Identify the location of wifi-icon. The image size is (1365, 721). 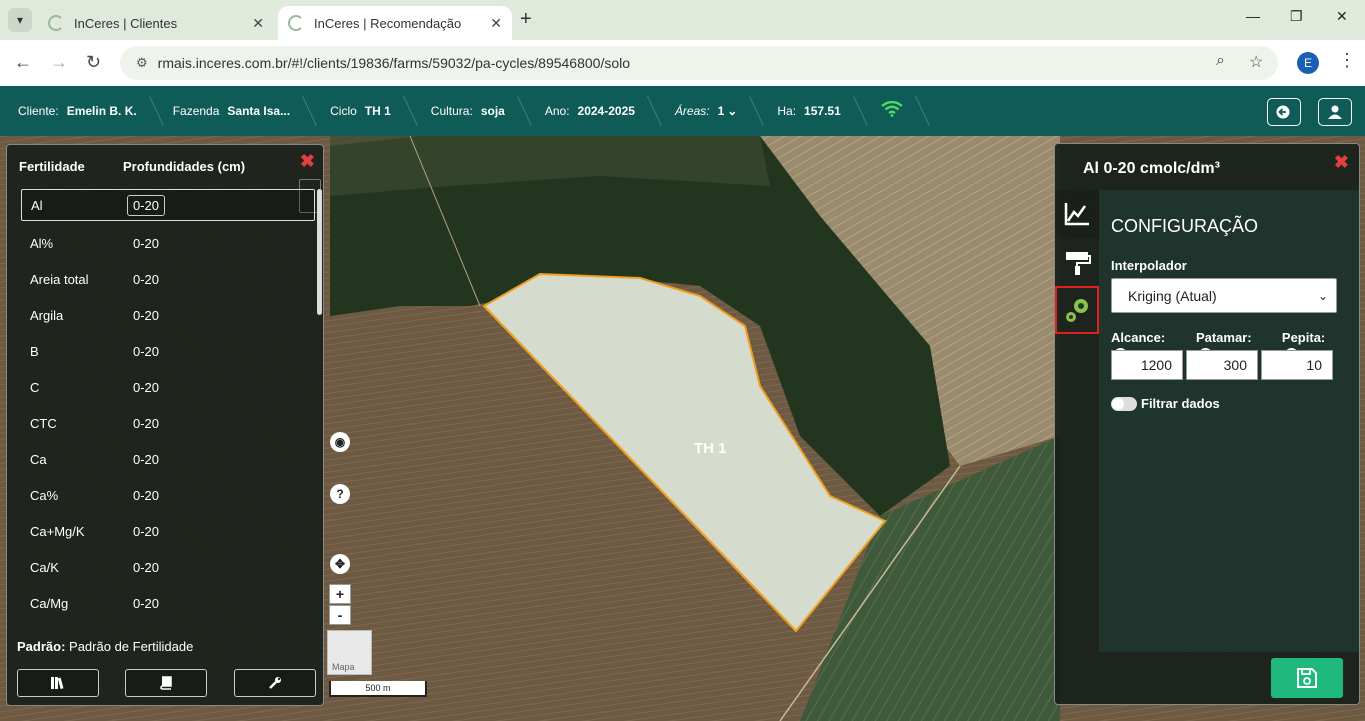
(892, 111).